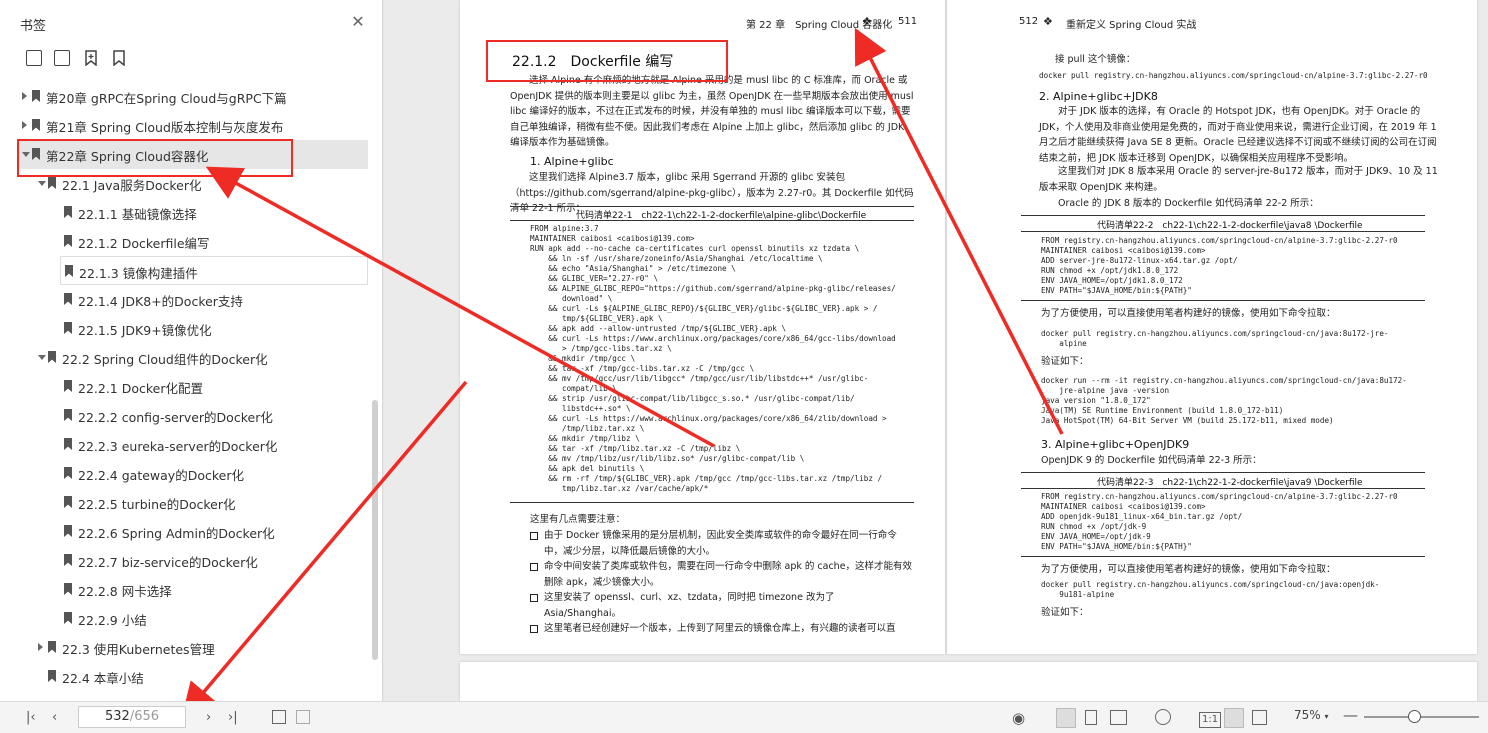  I want to click on single-page-icon, so click(1066, 718).